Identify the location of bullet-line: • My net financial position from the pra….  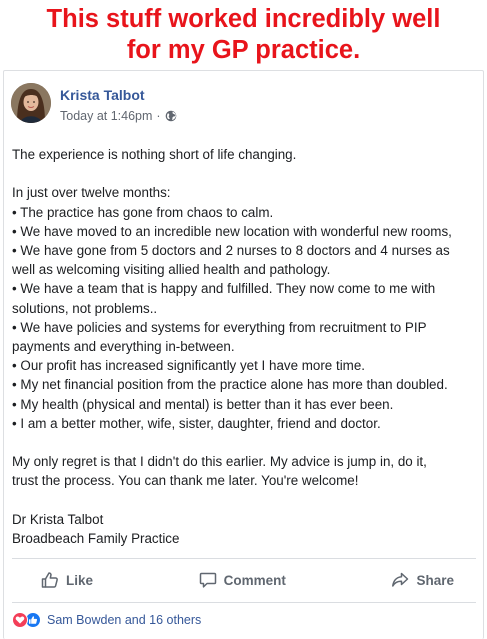
(230, 385).